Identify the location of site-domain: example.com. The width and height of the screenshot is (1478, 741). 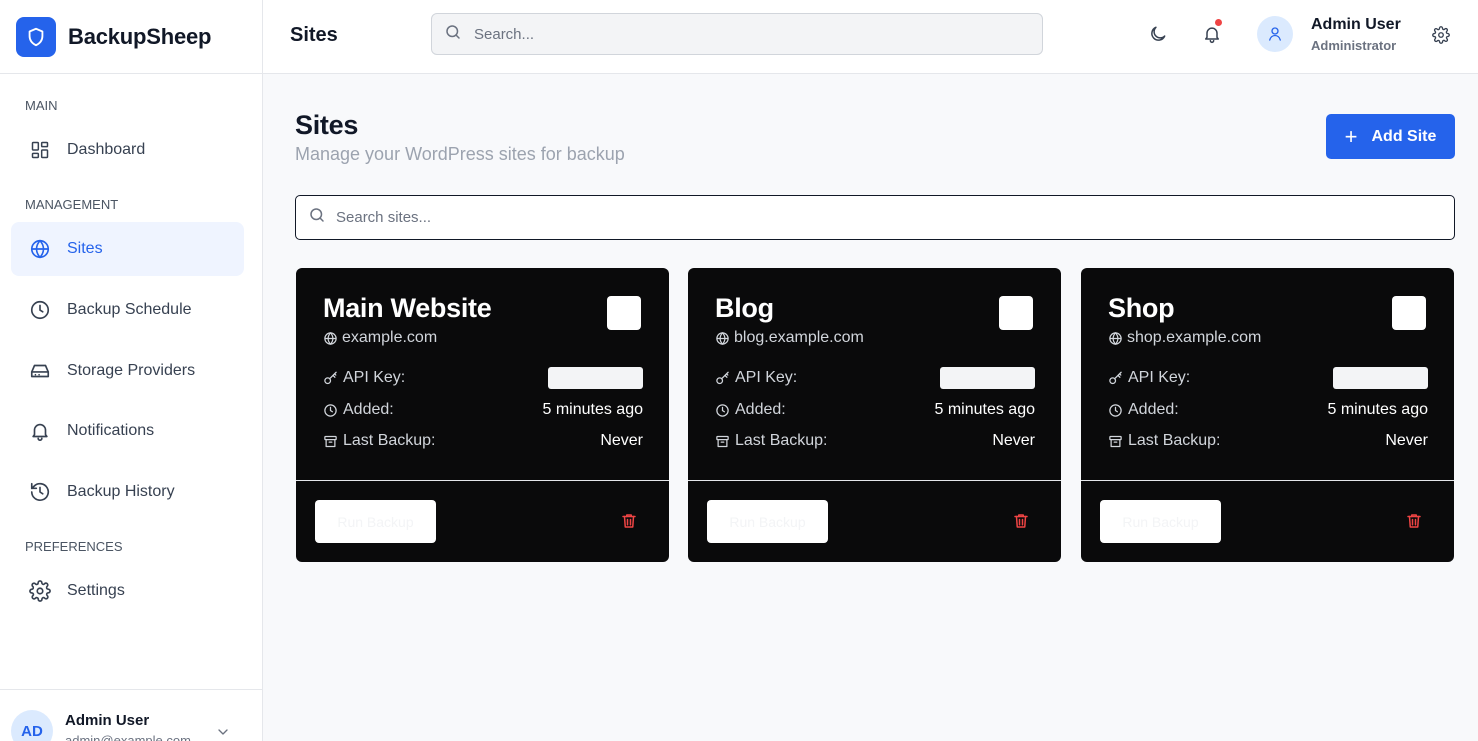
(380, 338).